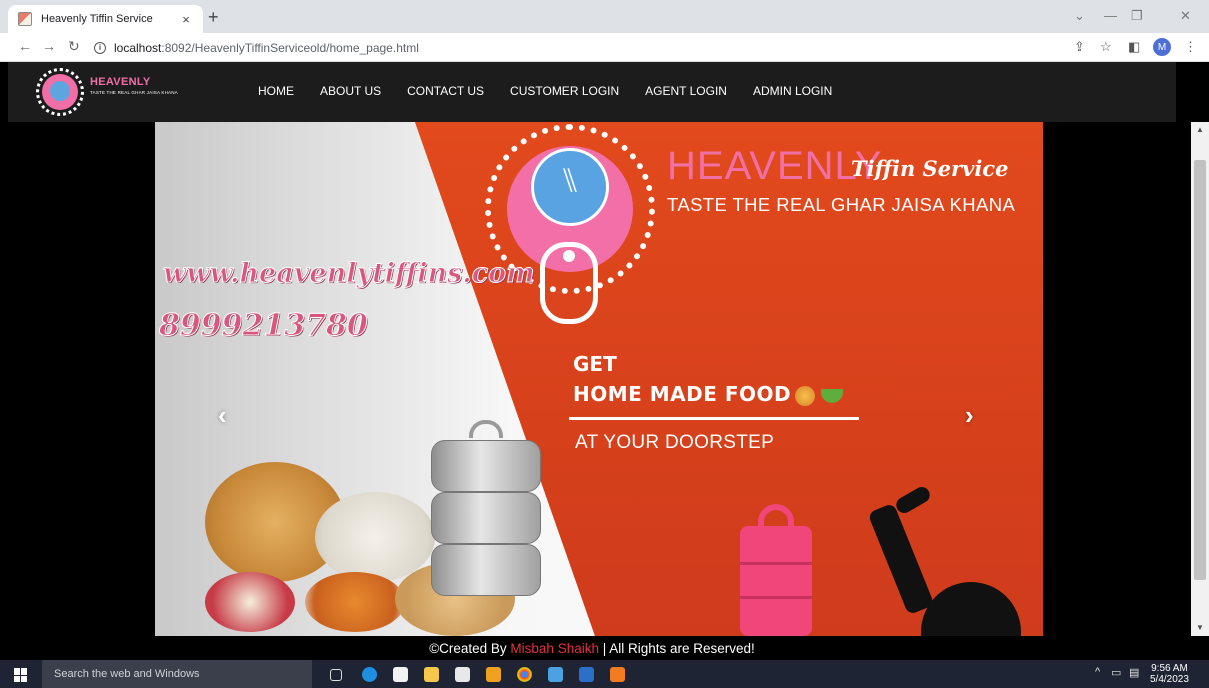  Describe the element at coordinates (445, 91) in the screenshot. I see `nav-contact-us: CONTACT US` at that location.